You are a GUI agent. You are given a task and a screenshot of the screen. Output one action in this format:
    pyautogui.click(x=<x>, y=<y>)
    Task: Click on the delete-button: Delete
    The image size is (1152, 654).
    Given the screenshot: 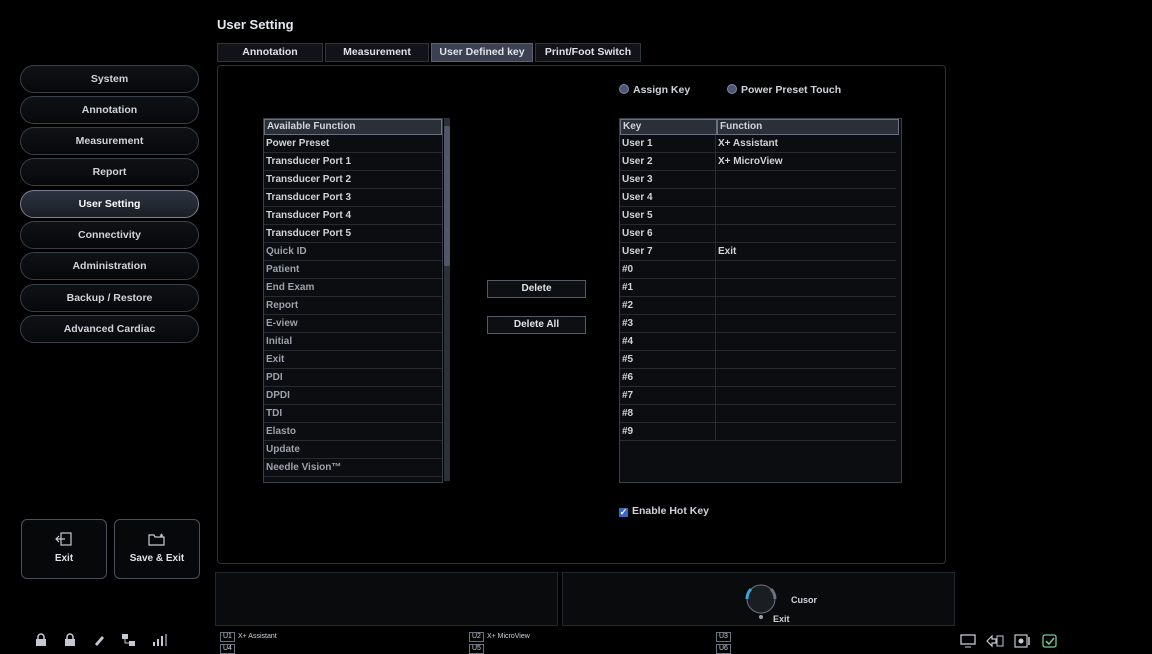 What is the action you would take?
    pyautogui.click(x=536, y=289)
    